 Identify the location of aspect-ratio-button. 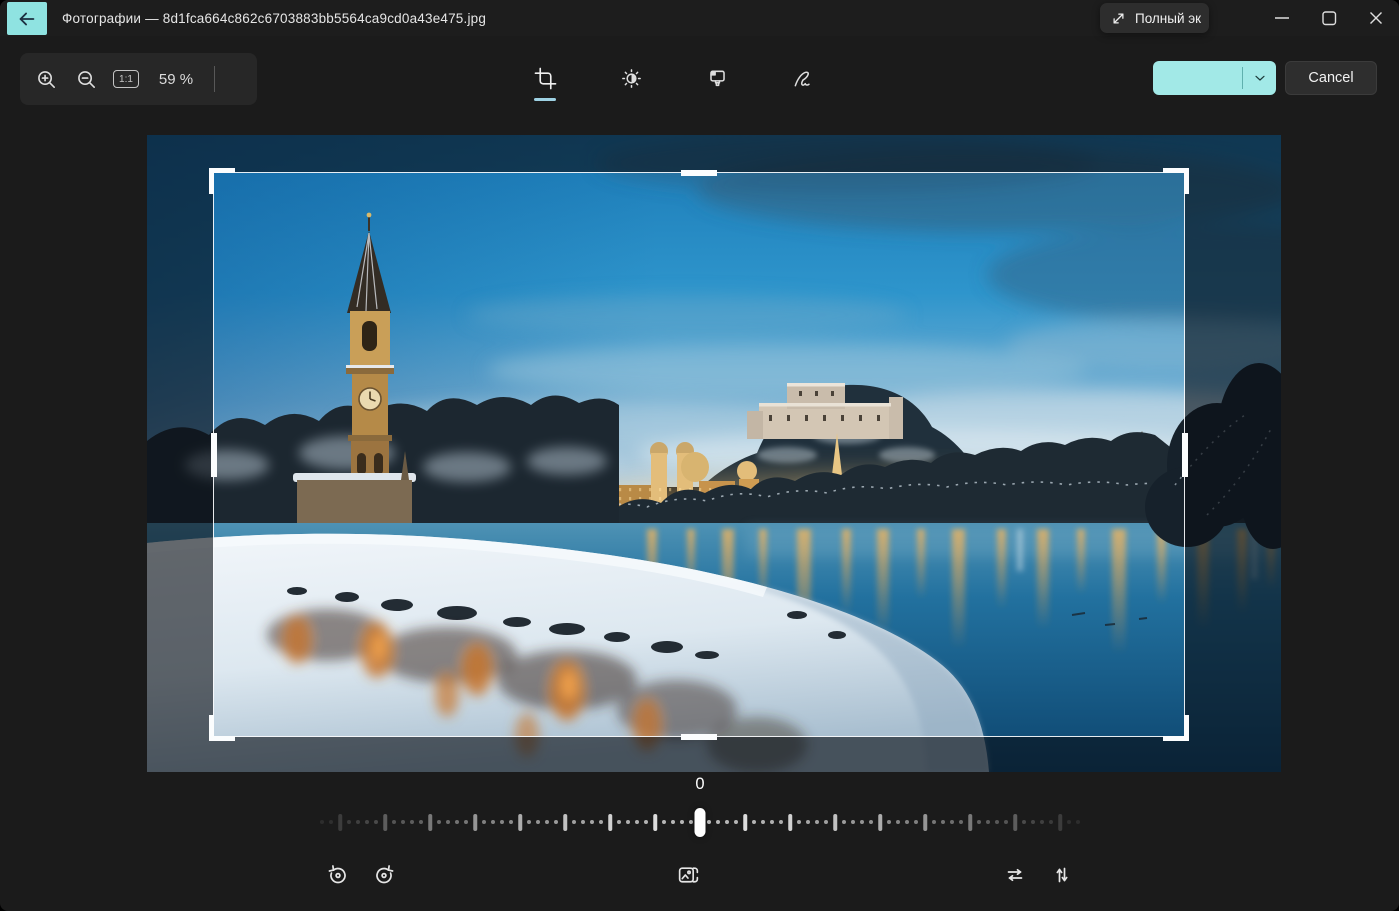
(688, 875).